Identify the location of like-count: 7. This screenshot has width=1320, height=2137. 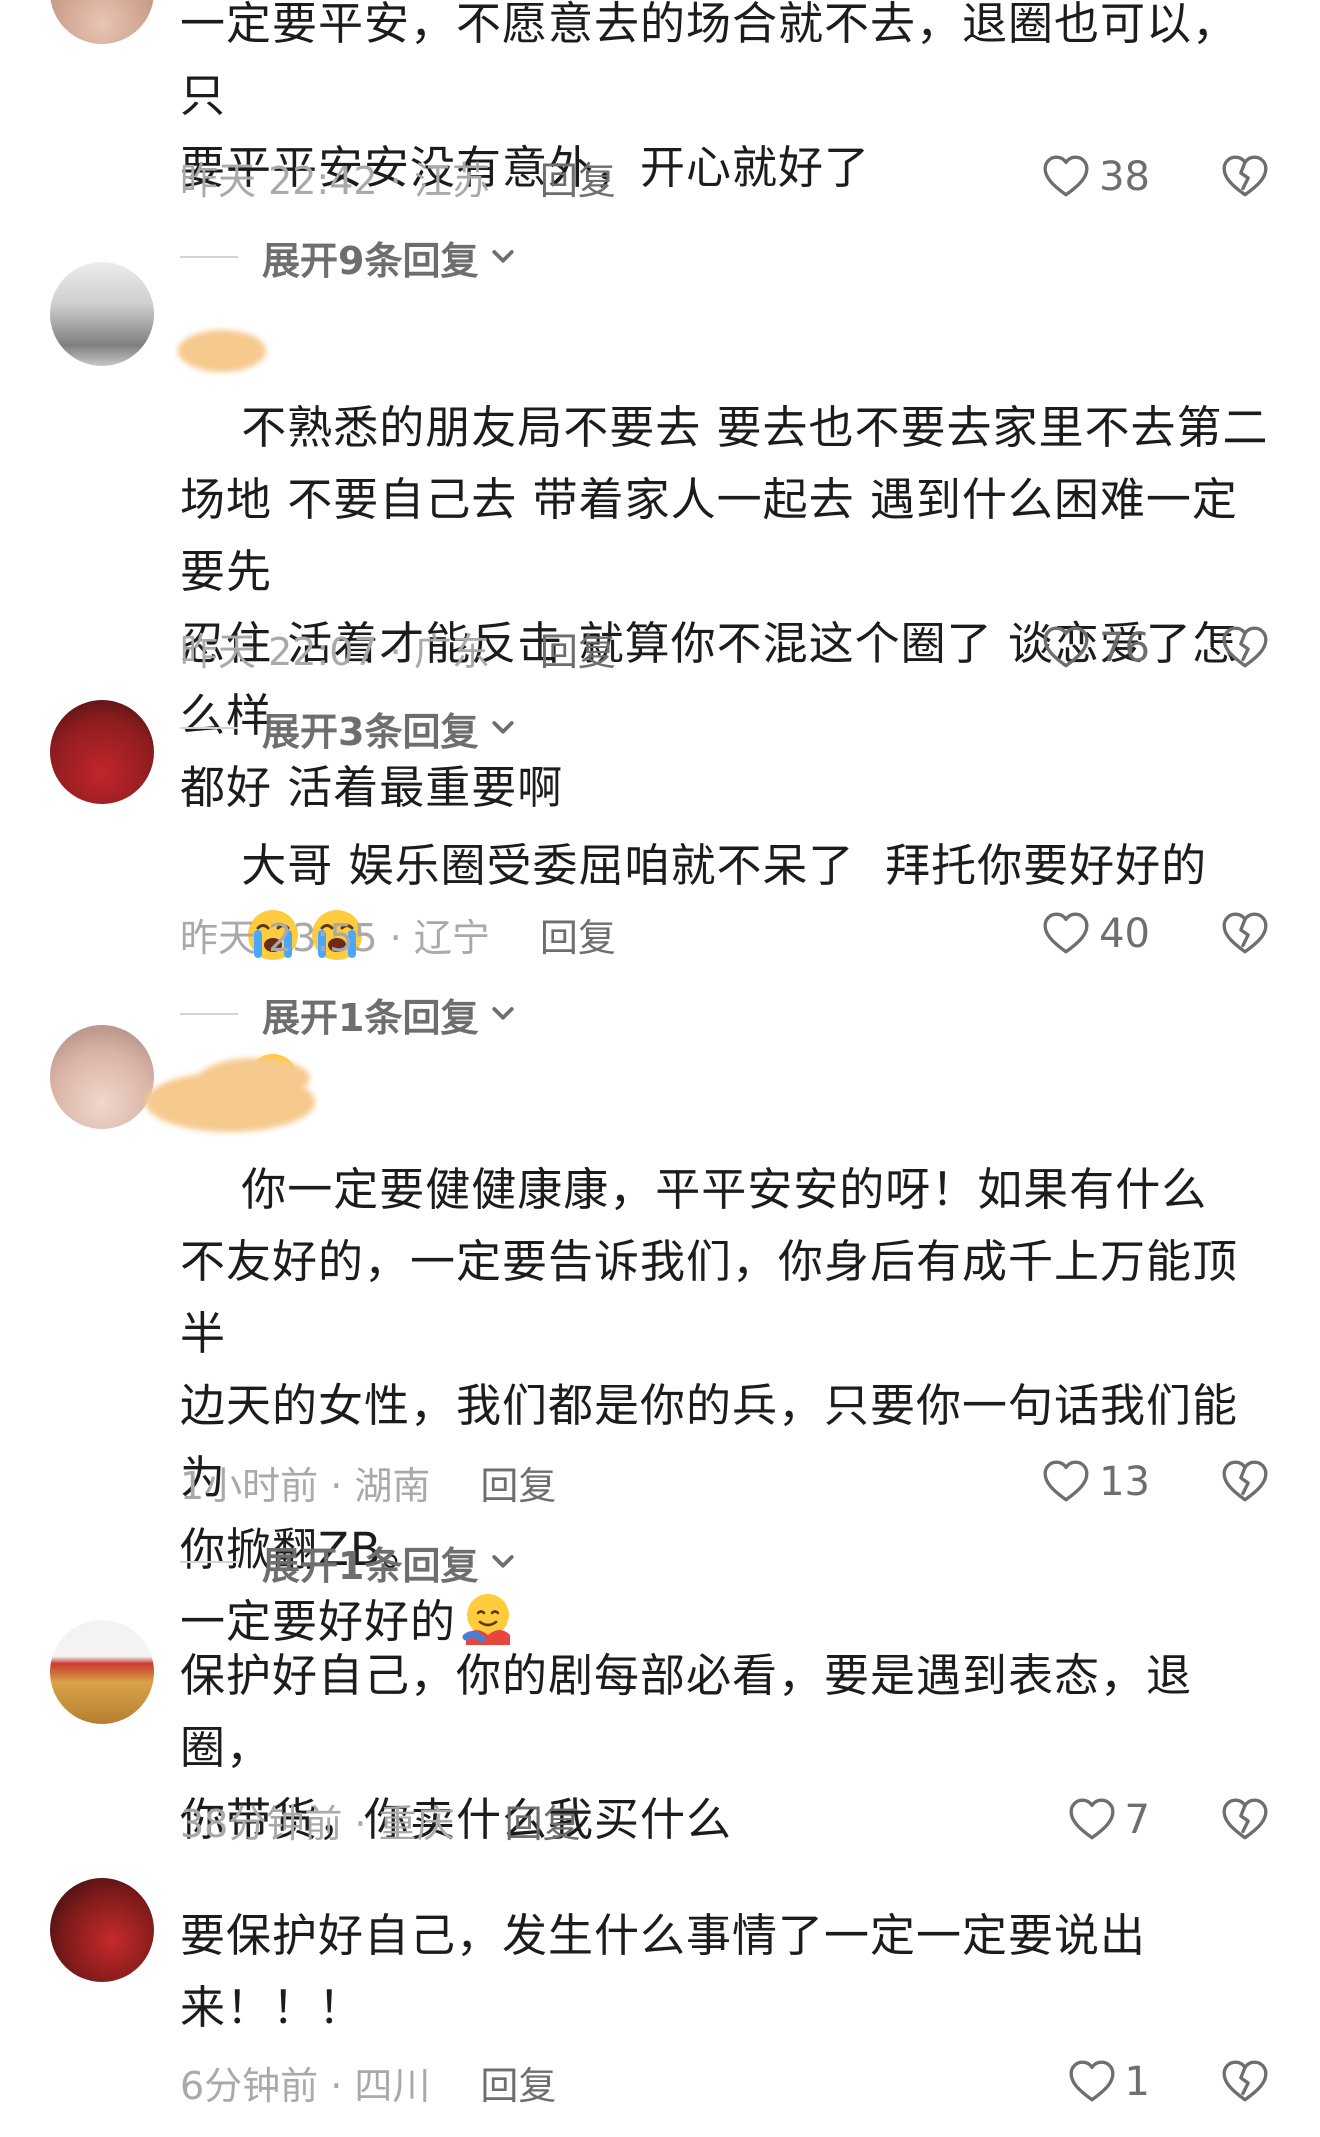
(1137, 1820).